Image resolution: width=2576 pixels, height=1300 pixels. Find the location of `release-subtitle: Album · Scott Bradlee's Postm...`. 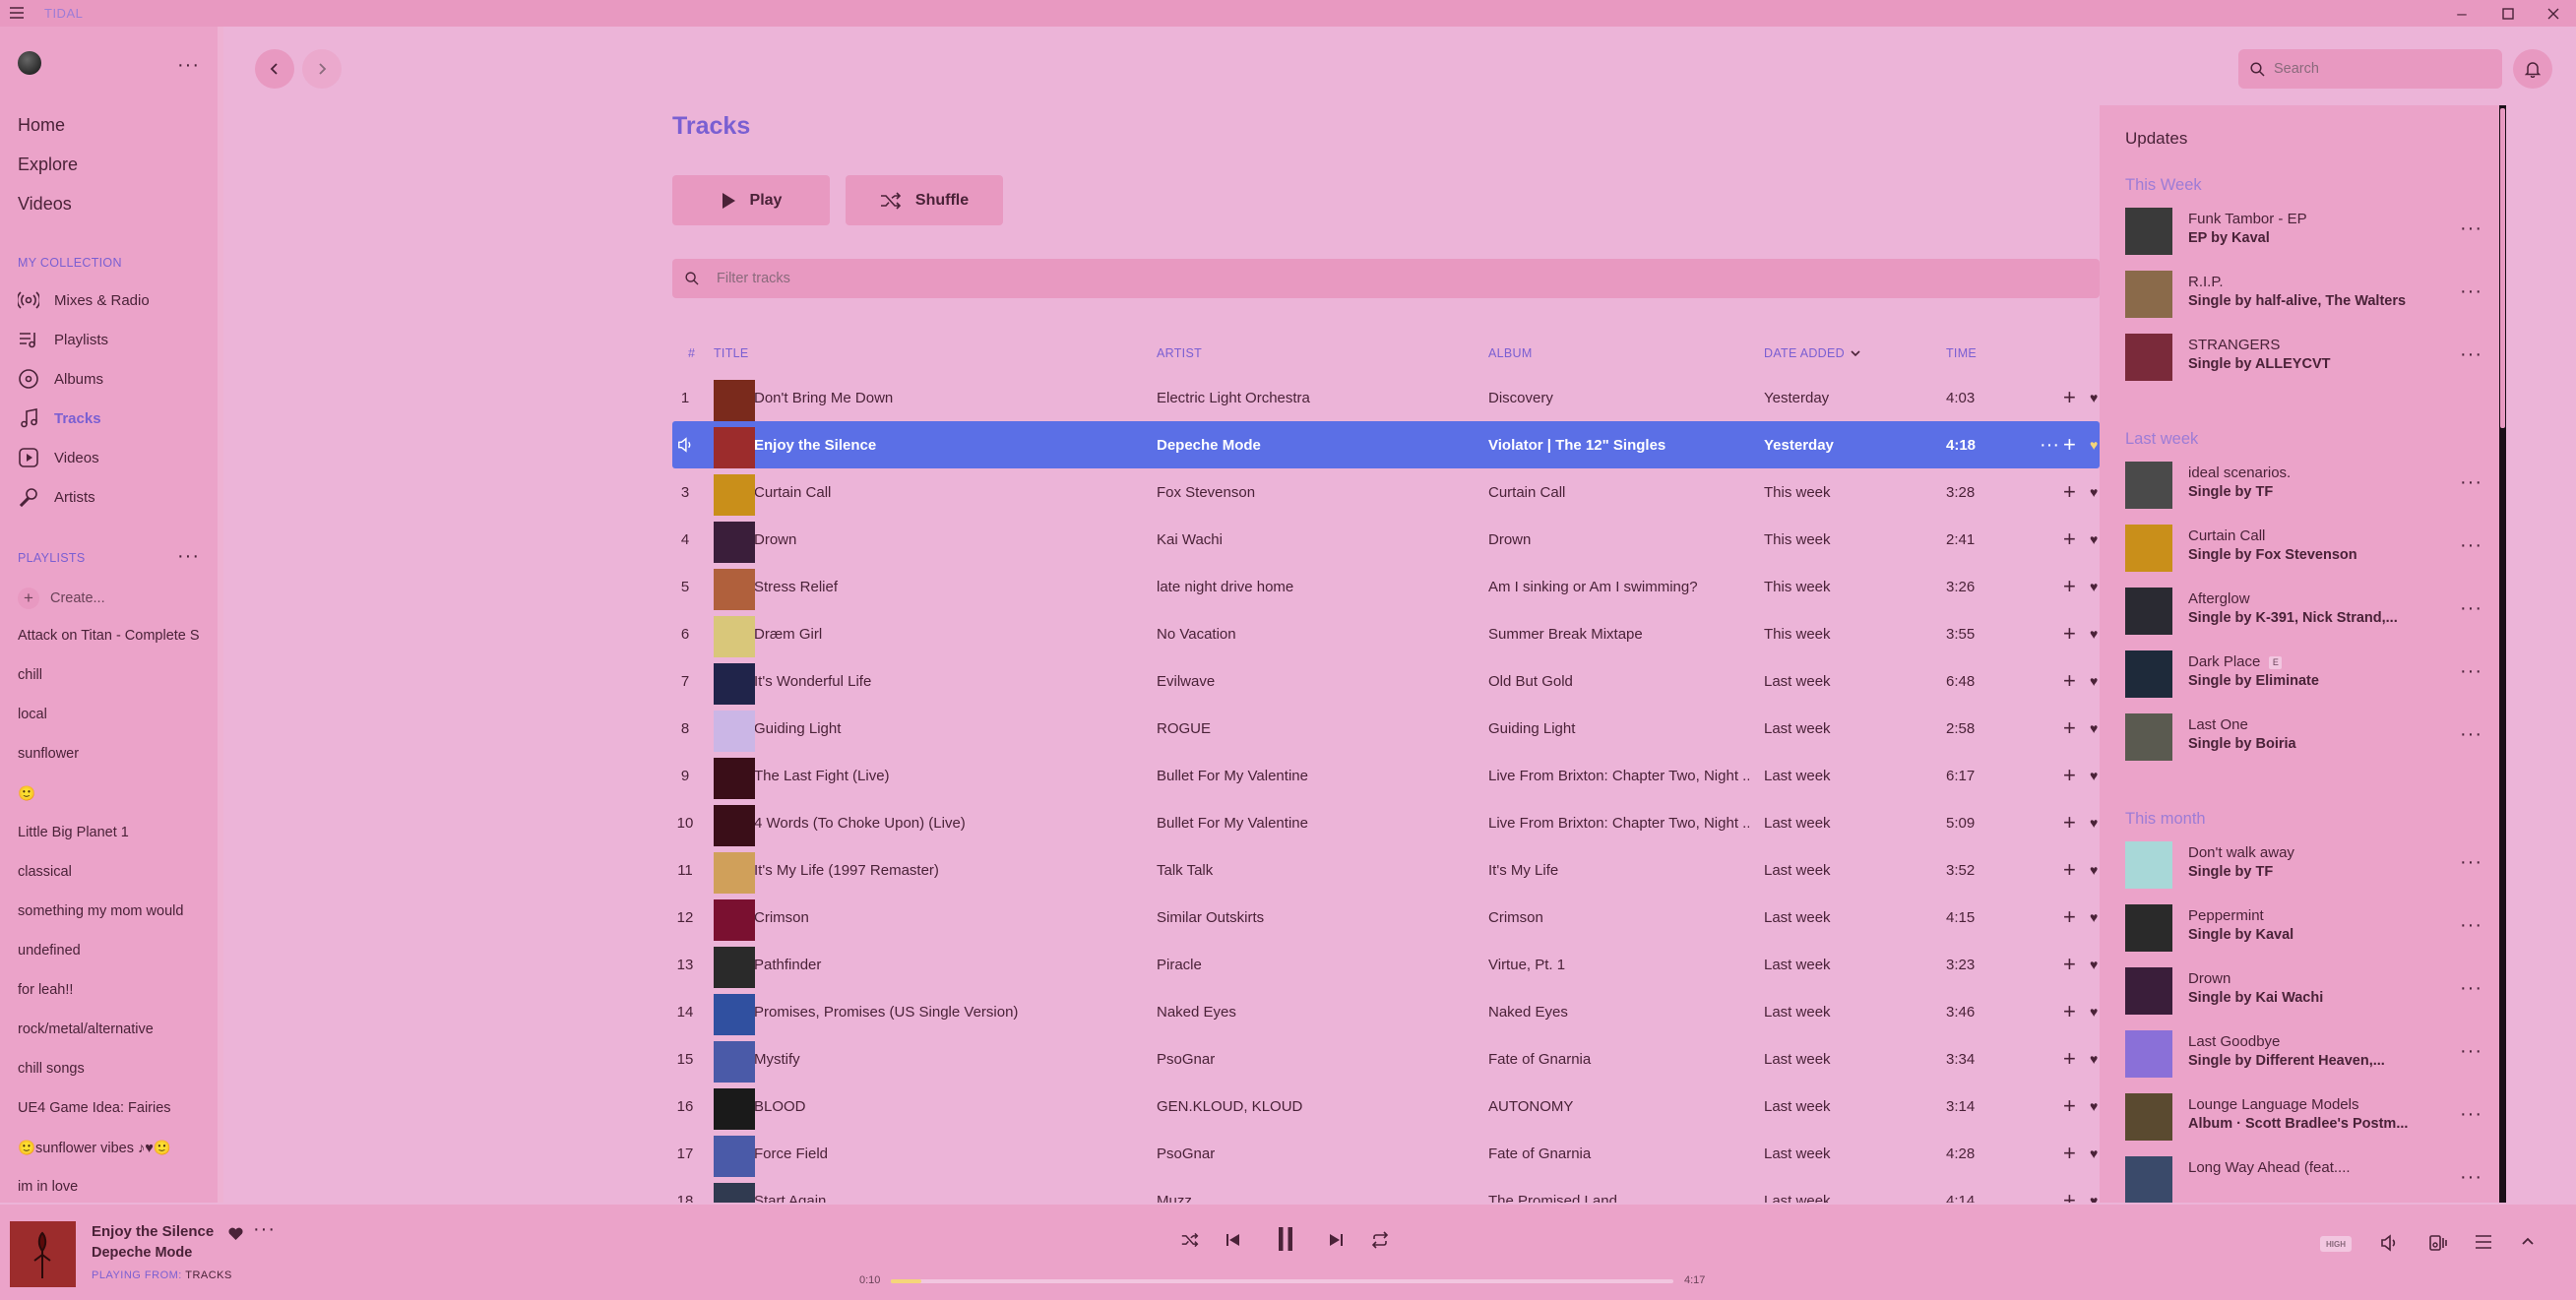

release-subtitle: Album · Scott Bradlee's Postm... is located at coordinates (2301, 1124).